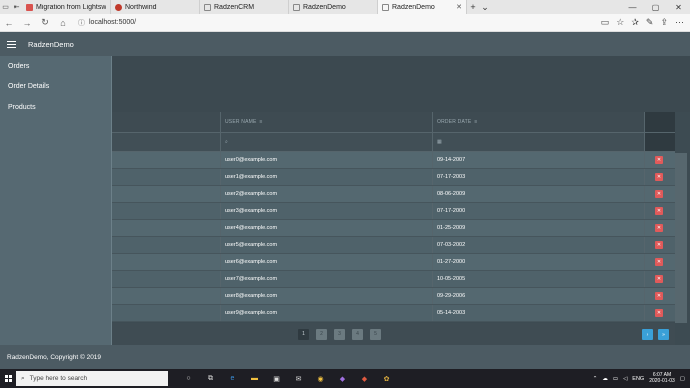 Image resolution: width=690 pixels, height=388 pixels. I want to click on user-name-filter: ⌕, so click(326, 142).